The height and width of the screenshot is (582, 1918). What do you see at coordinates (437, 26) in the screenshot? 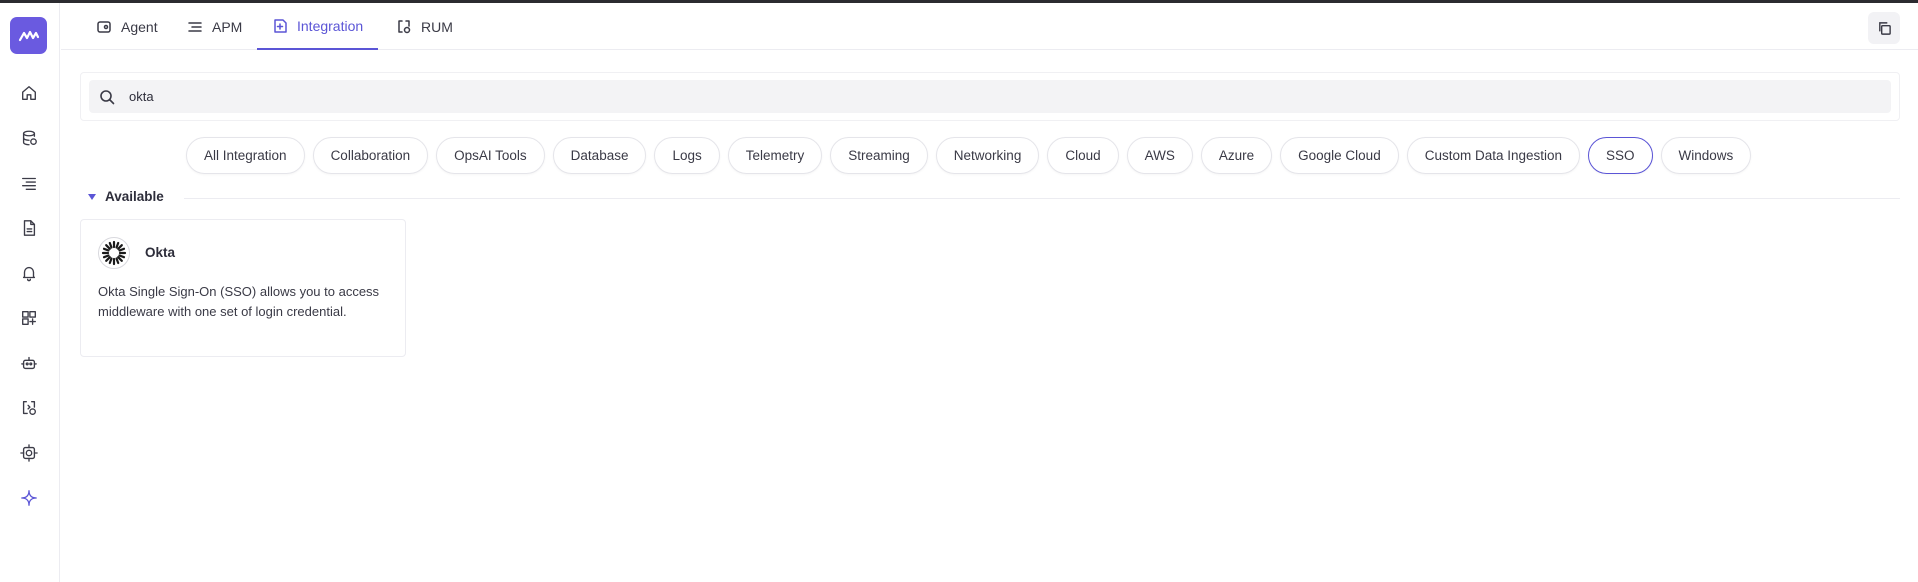
I see `tab-rum-label: RUM` at bounding box center [437, 26].